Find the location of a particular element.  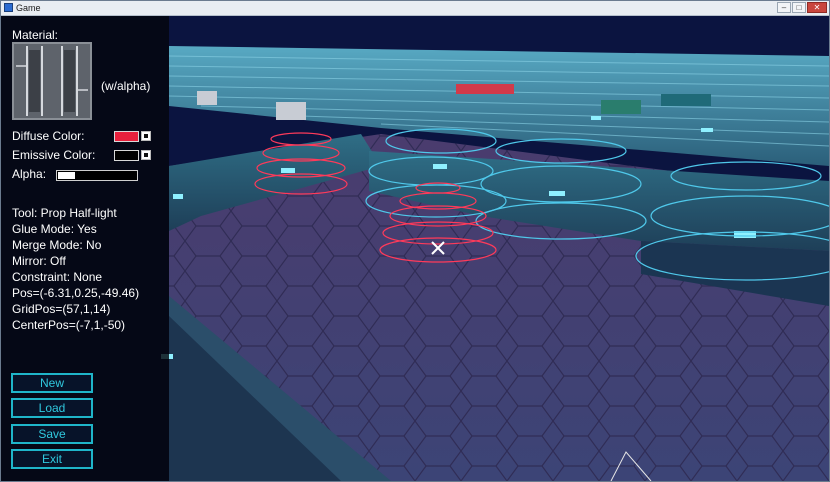

emissive-color-checkbox is located at coordinates (146, 155).